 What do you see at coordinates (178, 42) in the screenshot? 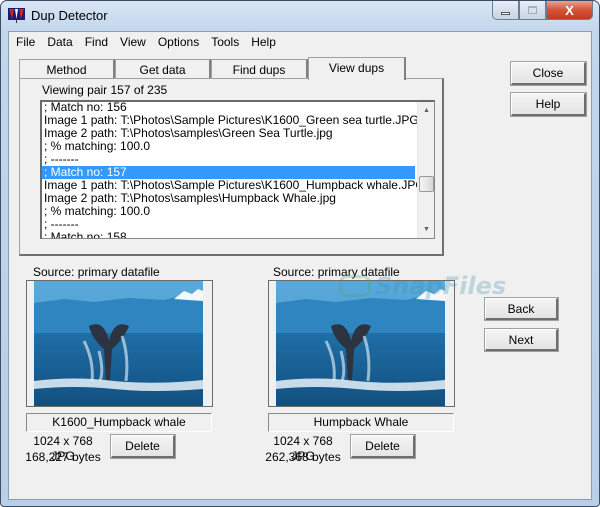
I see `menu-options: Options` at bounding box center [178, 42].